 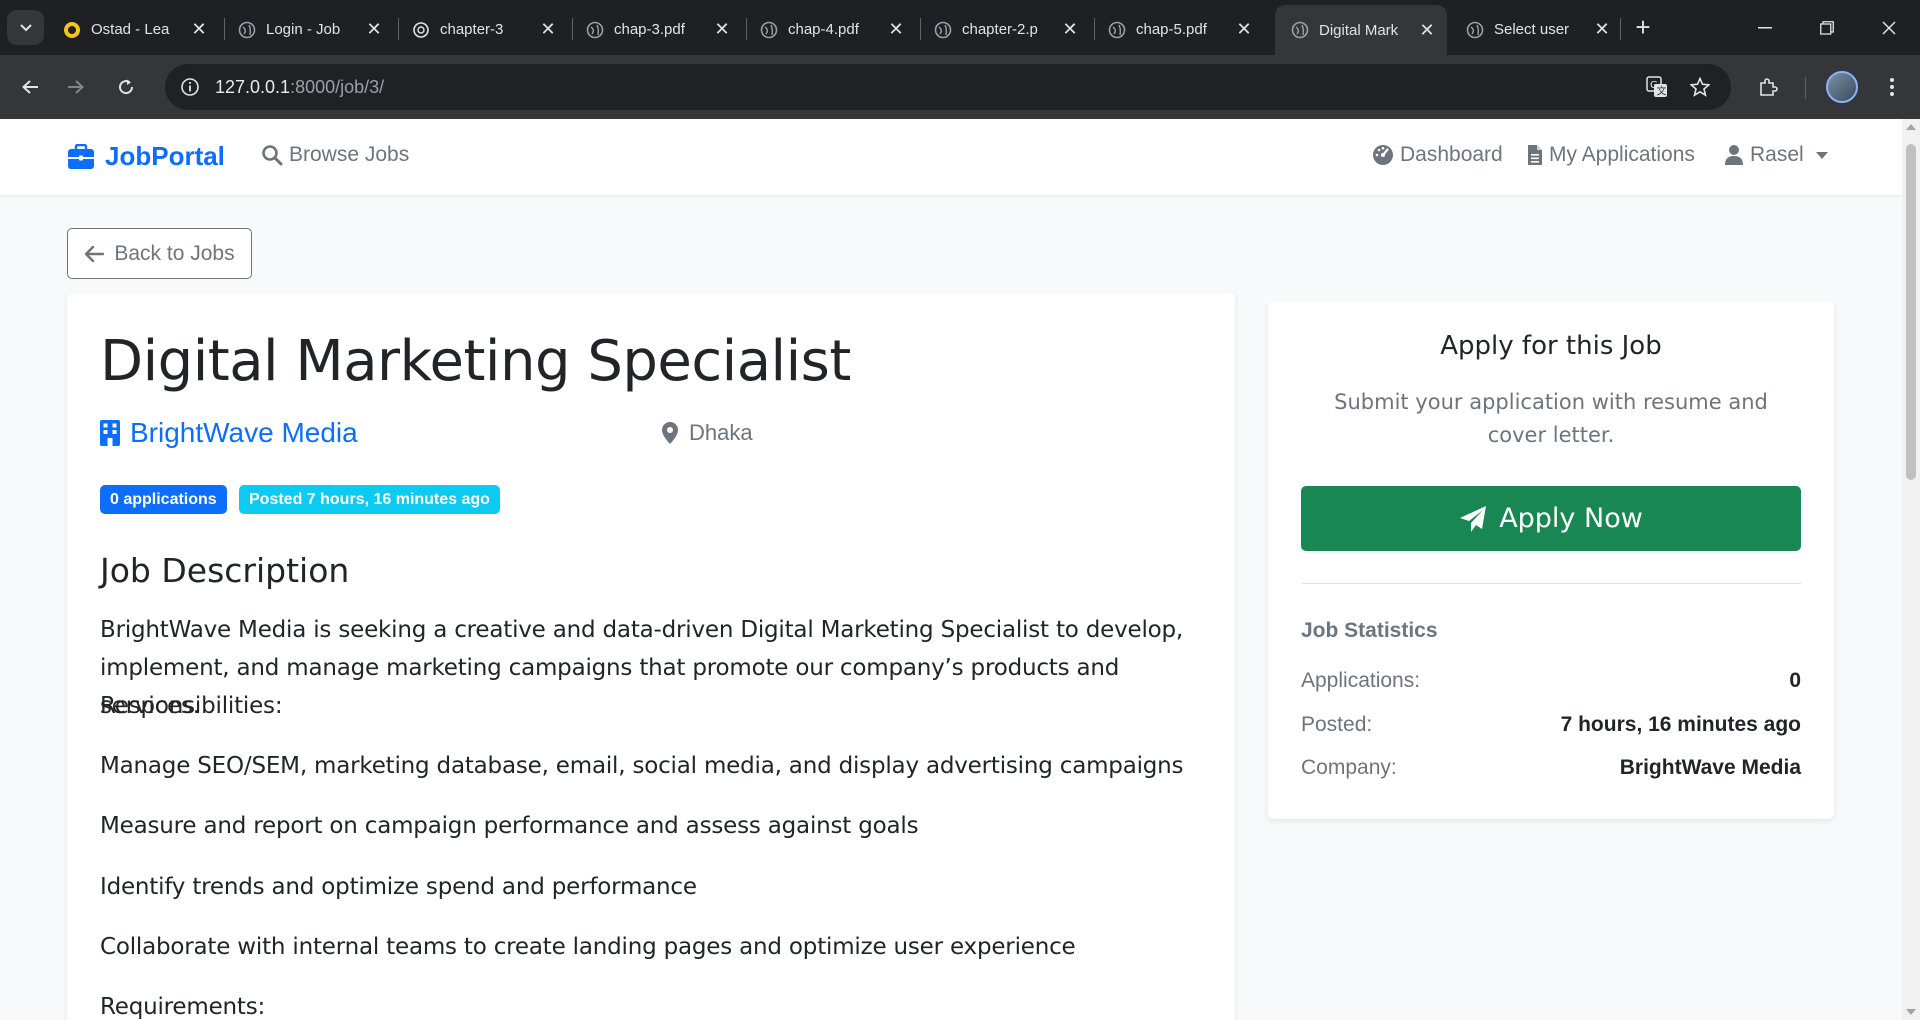 I want to click on page-scrollbar, so click(x=1911, y=569).